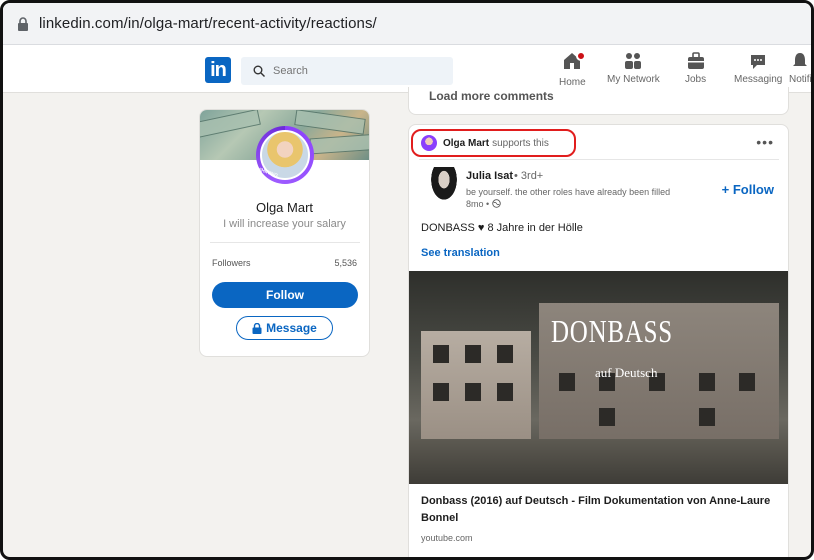 The image size is (814, 560). What do you see at coordinates (476, 386) in the screenshot?
I see `building-left` at bounding box center [476, 386].